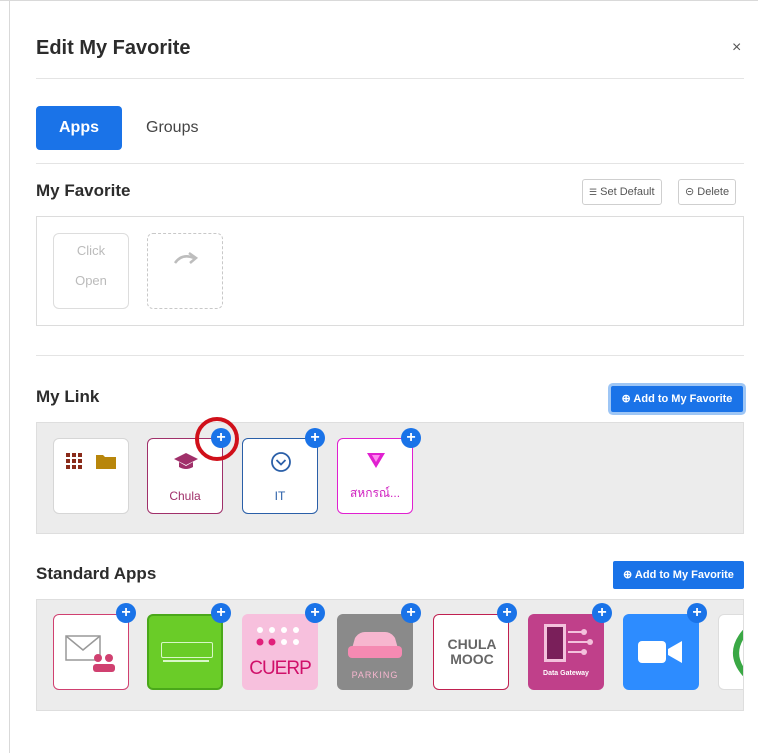  I want to click on mail-icon, so click(90, 653).